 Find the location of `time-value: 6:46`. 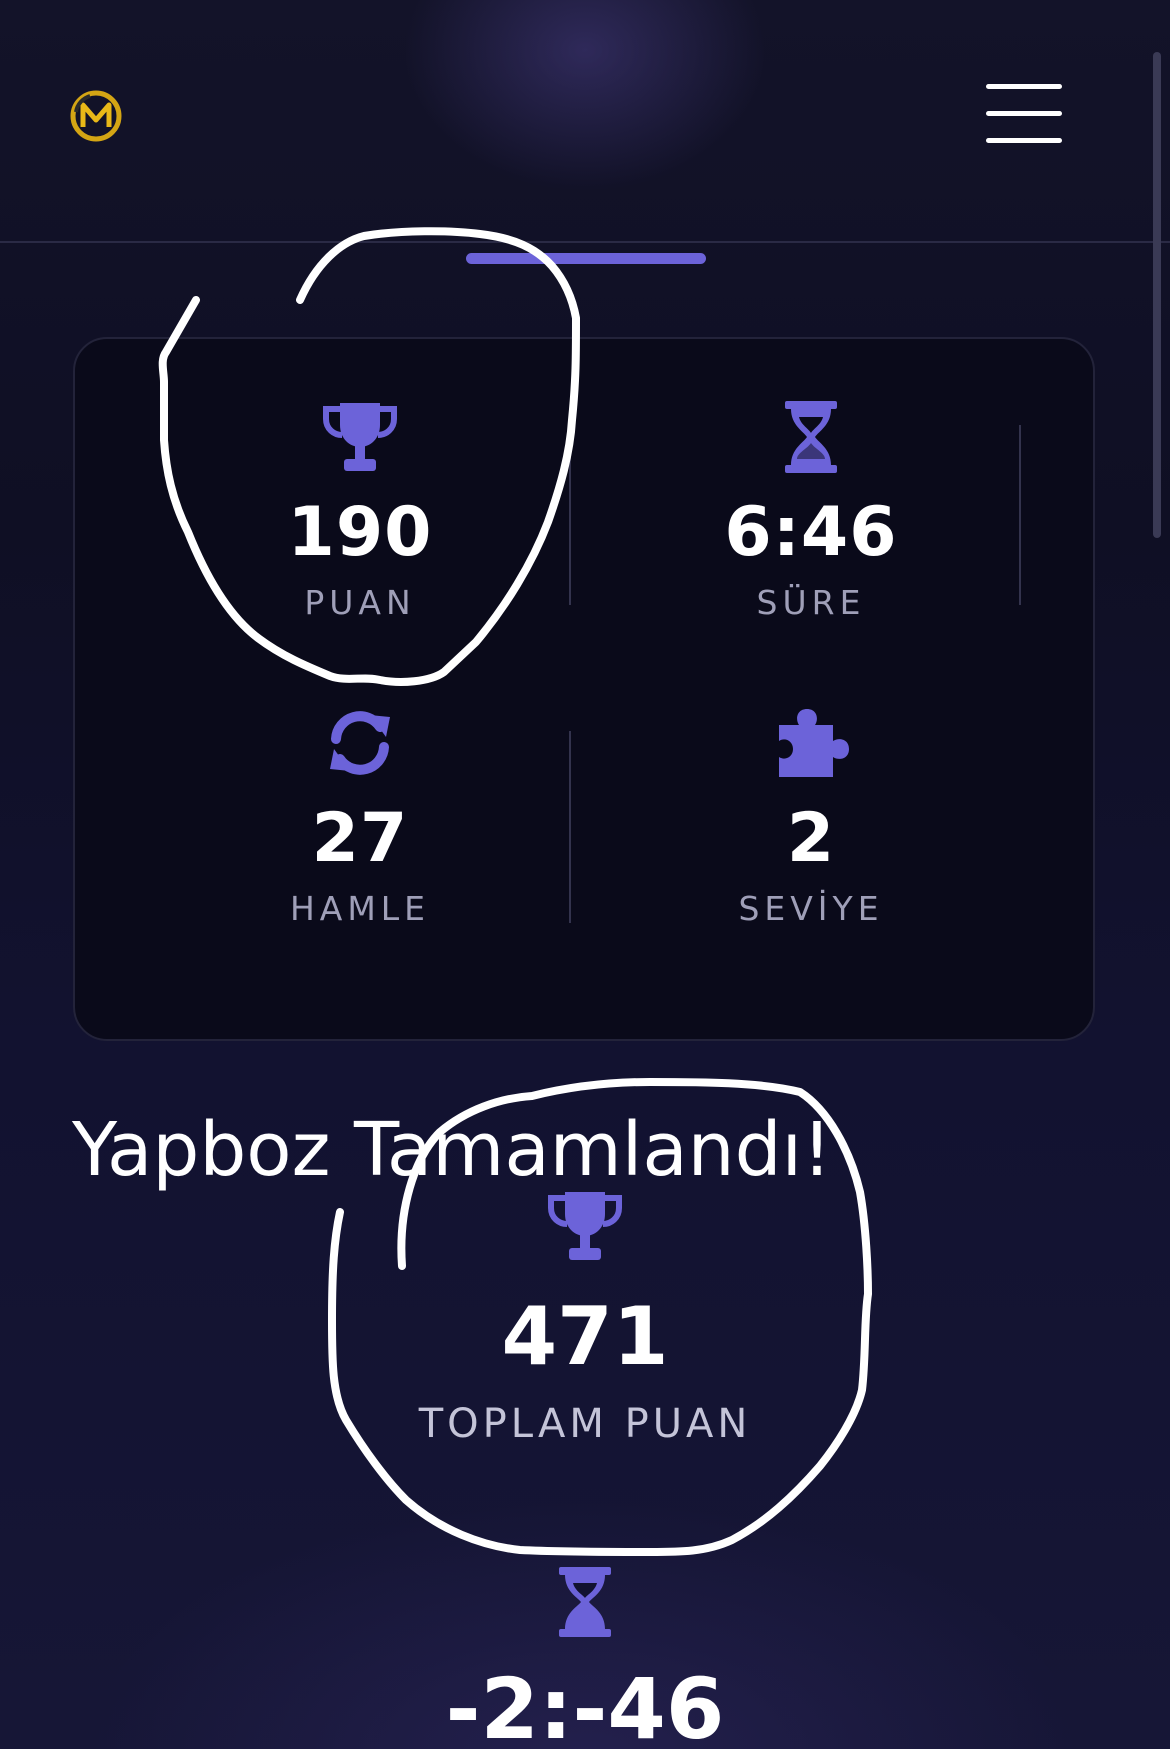

time-value: 6:46 is located at coordinates (811, 532).